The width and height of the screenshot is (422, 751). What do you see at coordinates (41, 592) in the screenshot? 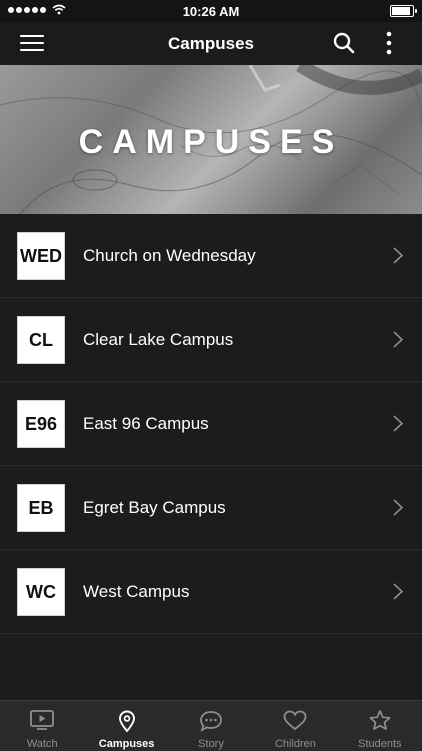
I see `campus-badge: WC` at bounding box center [41, 592].